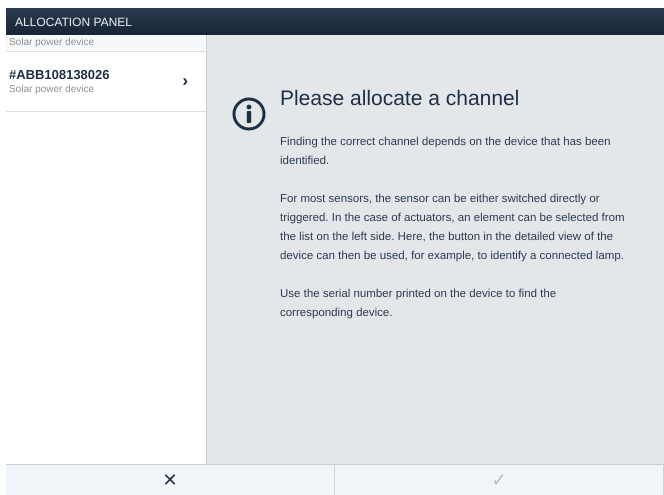 This screenshot has width=664, height=495. What do you see at coordinates (170, 480) in the screenshot?
I see `cancel-button: ✕` at bounding box center [170, 480].